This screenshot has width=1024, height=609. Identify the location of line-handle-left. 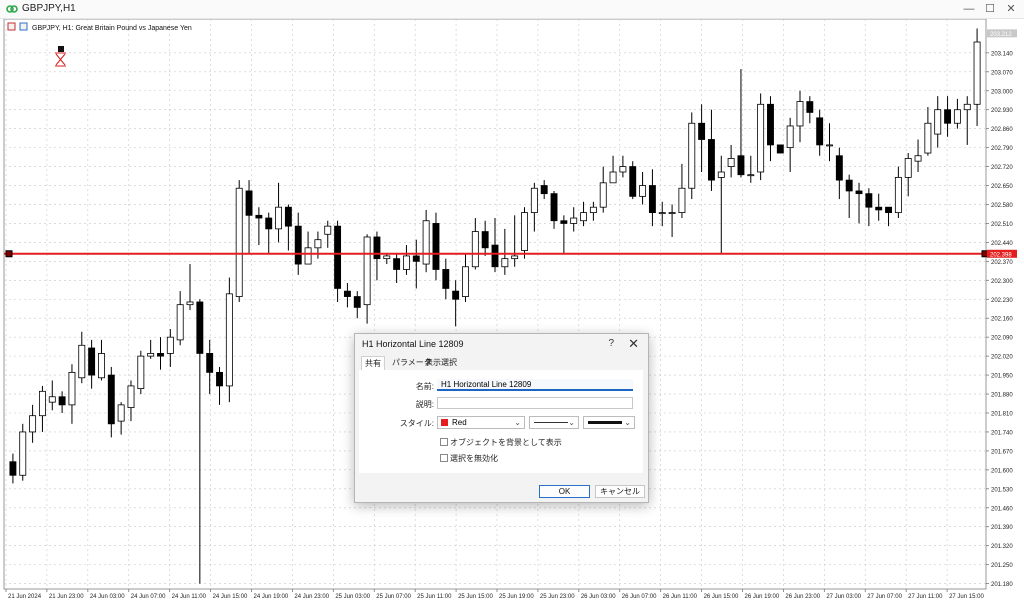
(9, 254).